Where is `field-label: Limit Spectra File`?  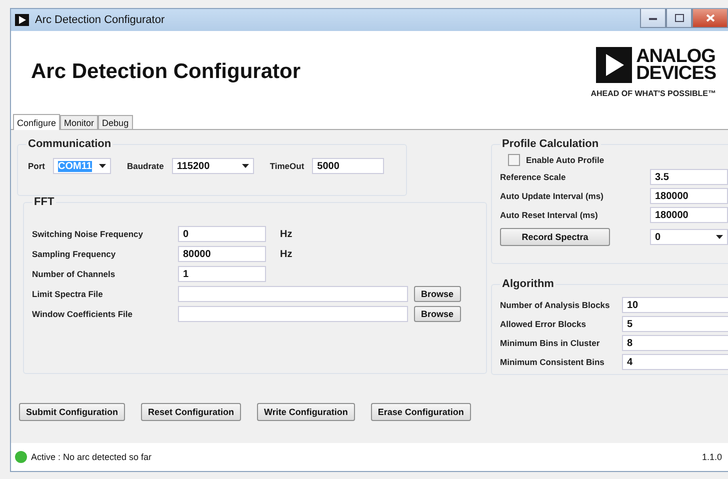
field-label: Limit Spectra File is located at coordinates (68, 294).